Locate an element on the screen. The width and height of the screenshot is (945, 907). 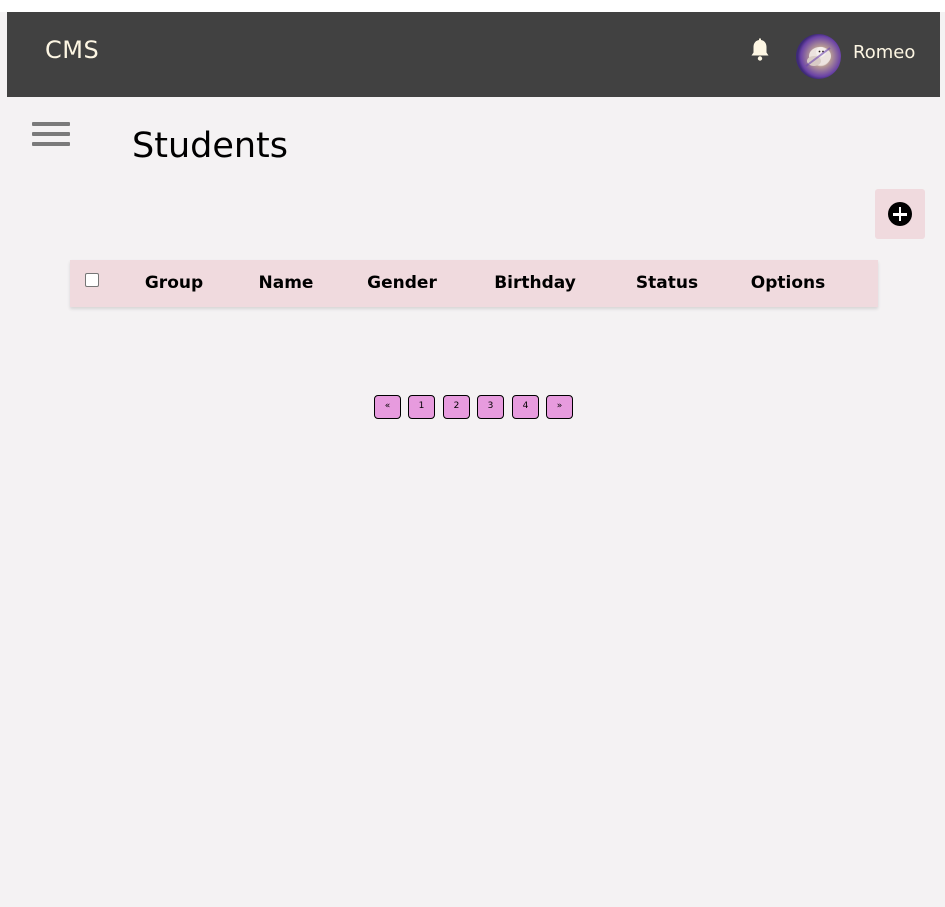
pagination-next-button: » is located at coordinates (559, 407).